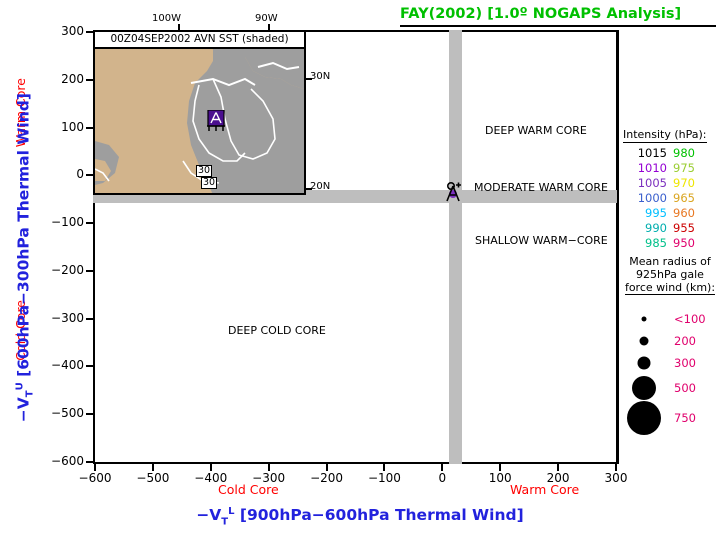 The height and width of the screenshot is (540, 720). What do you see at coordinates (72, 31) in the screenshot?
I see `y-tick-label-300: 300` at bounding box center [72, 31].